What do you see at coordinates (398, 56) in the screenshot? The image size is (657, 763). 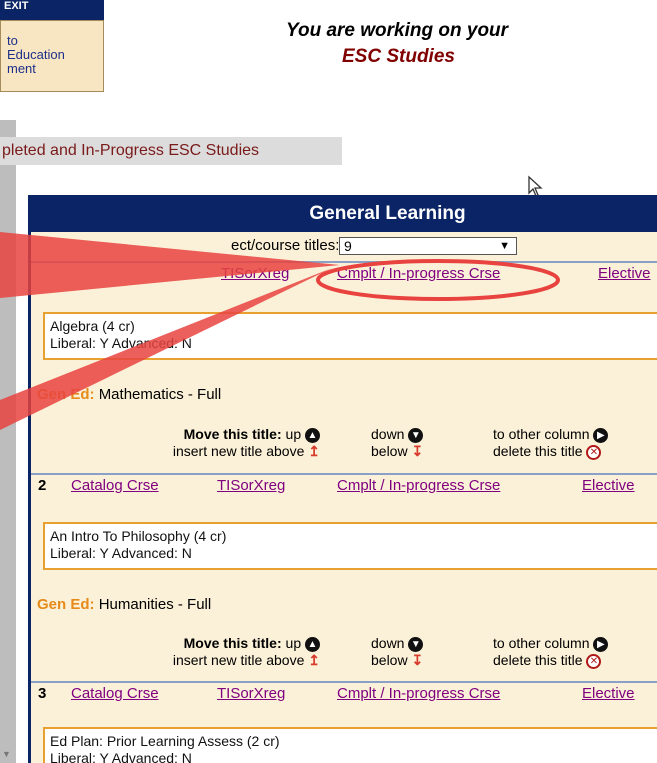 I see `page-heading-line2: ESC Studies` at bounding box center [398, 56].